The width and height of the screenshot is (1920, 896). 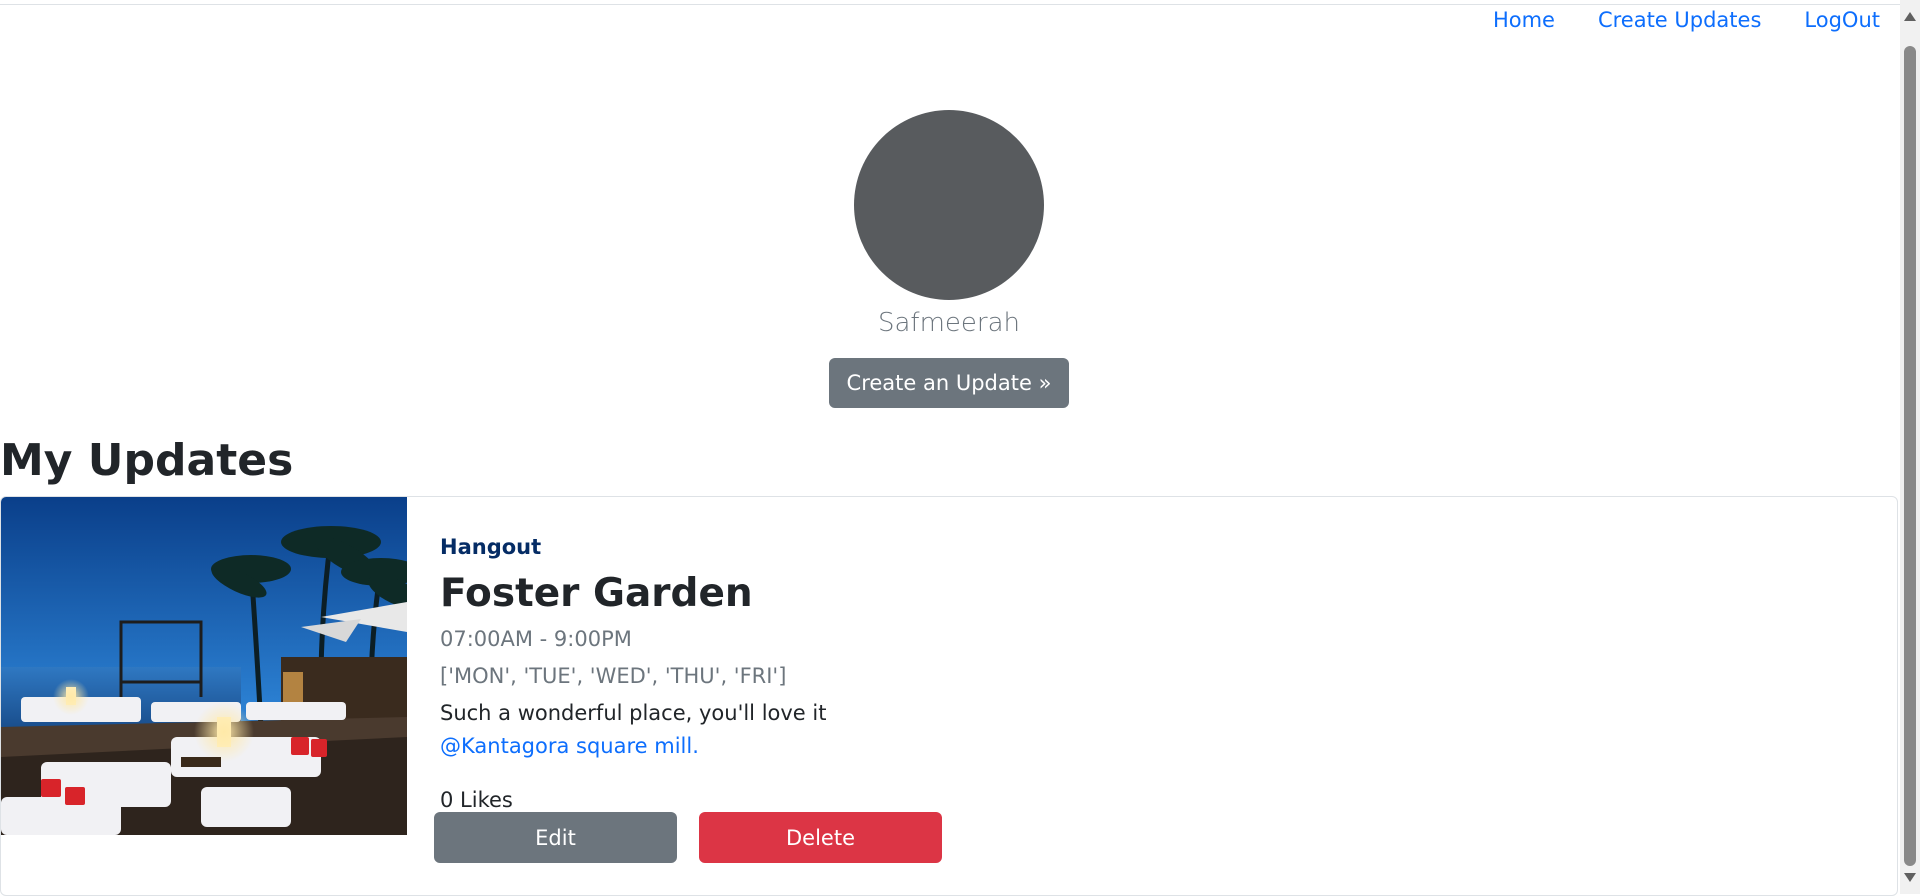 What do you see at coordinates (949, 383) in the screenshot?
I see `create-update-button: Create an Update »` at bounding box center [949, 383].